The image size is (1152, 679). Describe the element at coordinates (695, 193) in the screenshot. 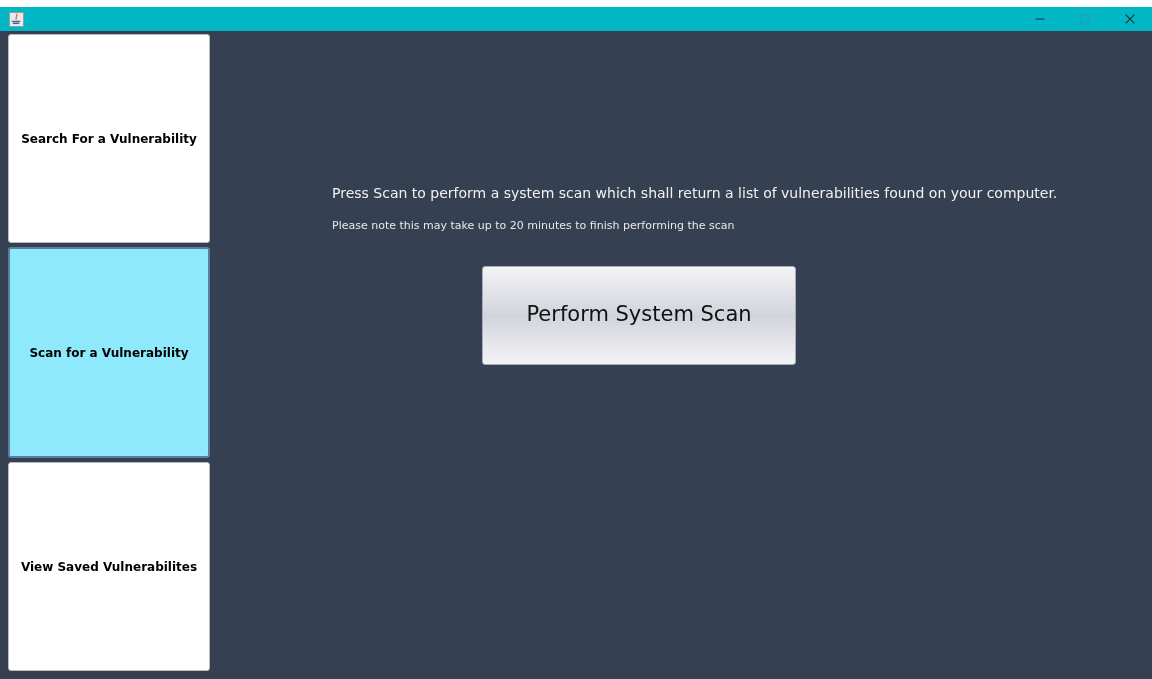

I see `instruction-text: Press Scan to perform a system scan which shall return a list of vulnerabilities found on your computer.` at that location.